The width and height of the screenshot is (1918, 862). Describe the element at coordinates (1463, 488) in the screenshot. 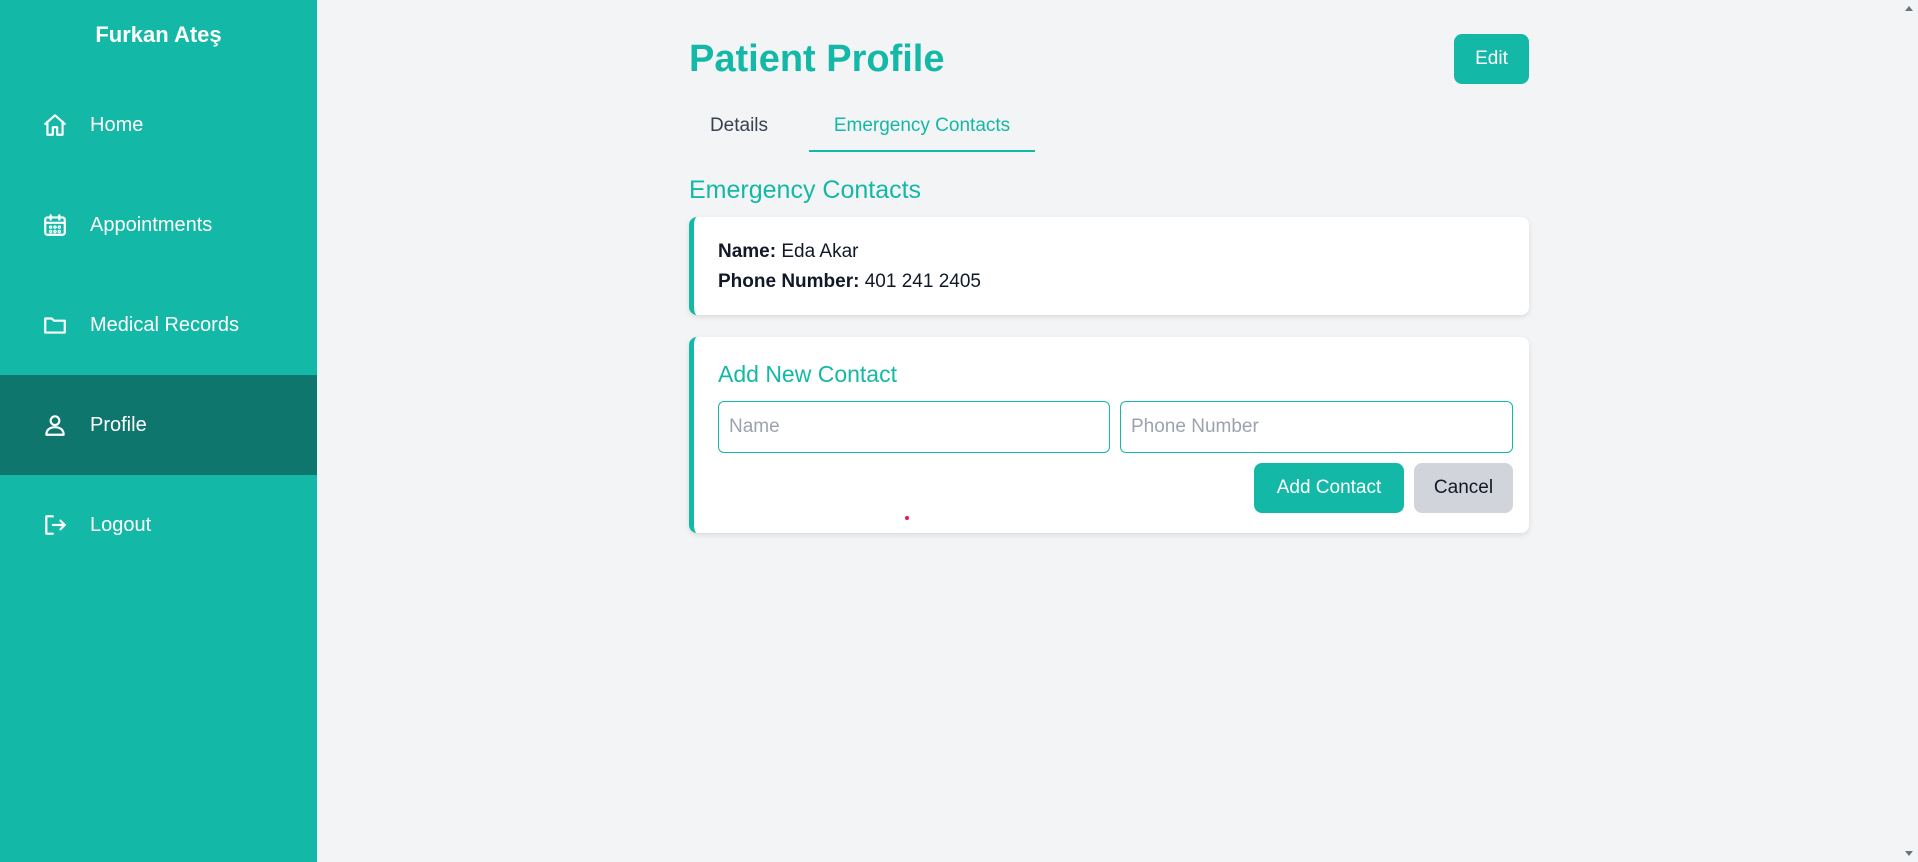

I see `cancel-button: Cancel` at that location.